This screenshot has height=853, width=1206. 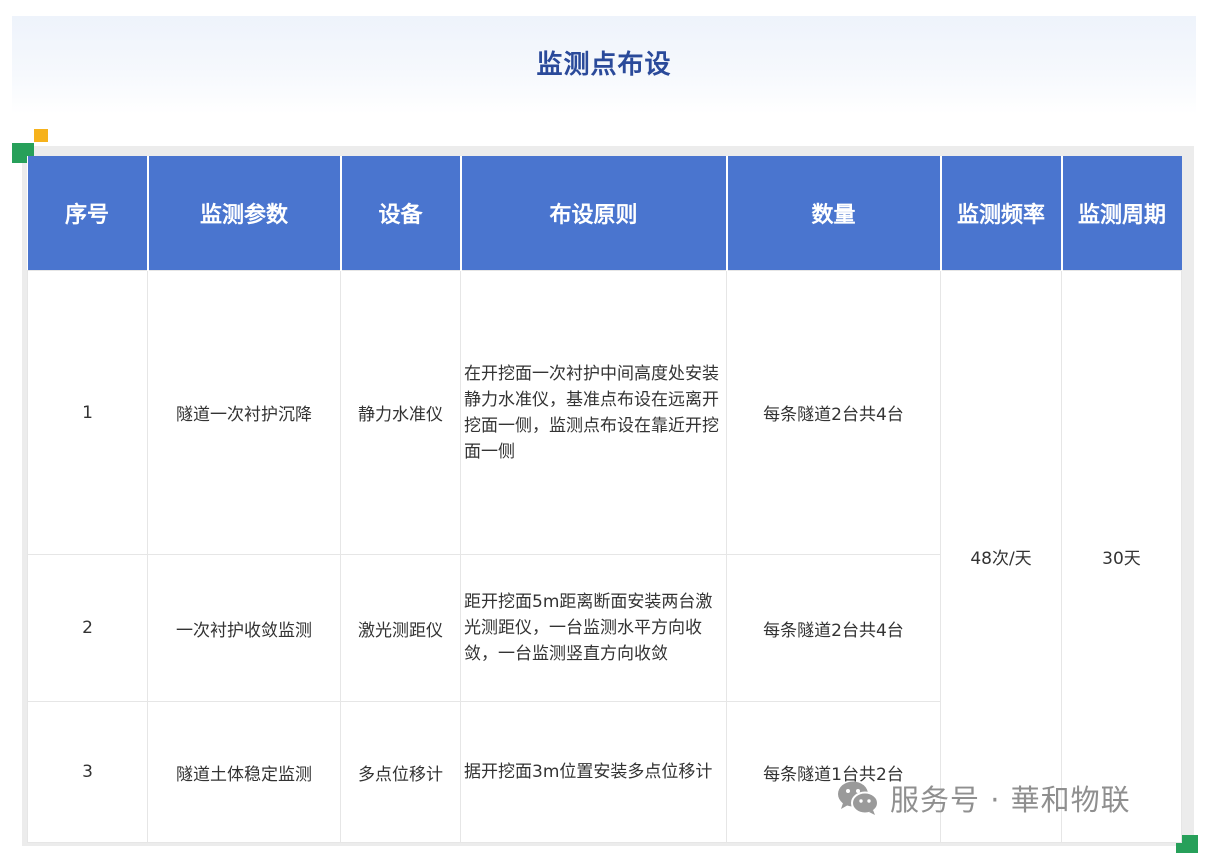 What do you see at coordinates (41, 135) in the screenshot?
I see `decor-square-orange` at bounding box center [41, 135].